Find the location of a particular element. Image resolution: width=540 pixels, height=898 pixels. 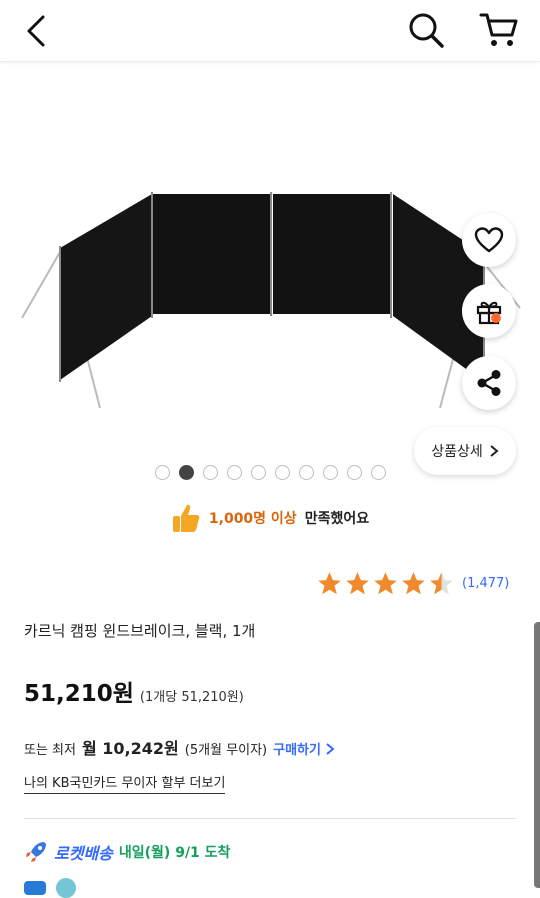

cart-button is located at coordinates (499, 30).